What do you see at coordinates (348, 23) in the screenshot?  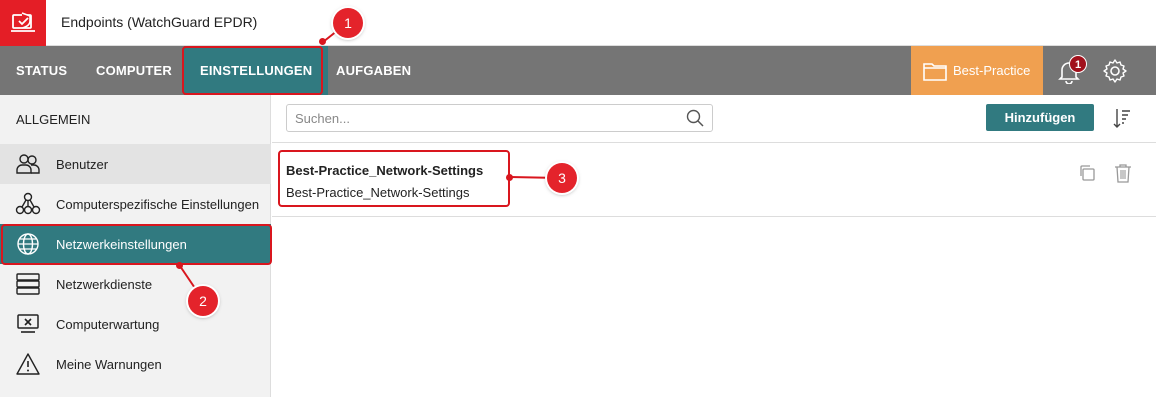 I see `annotation-marker-1: 1` at bounding box center [348, 23].